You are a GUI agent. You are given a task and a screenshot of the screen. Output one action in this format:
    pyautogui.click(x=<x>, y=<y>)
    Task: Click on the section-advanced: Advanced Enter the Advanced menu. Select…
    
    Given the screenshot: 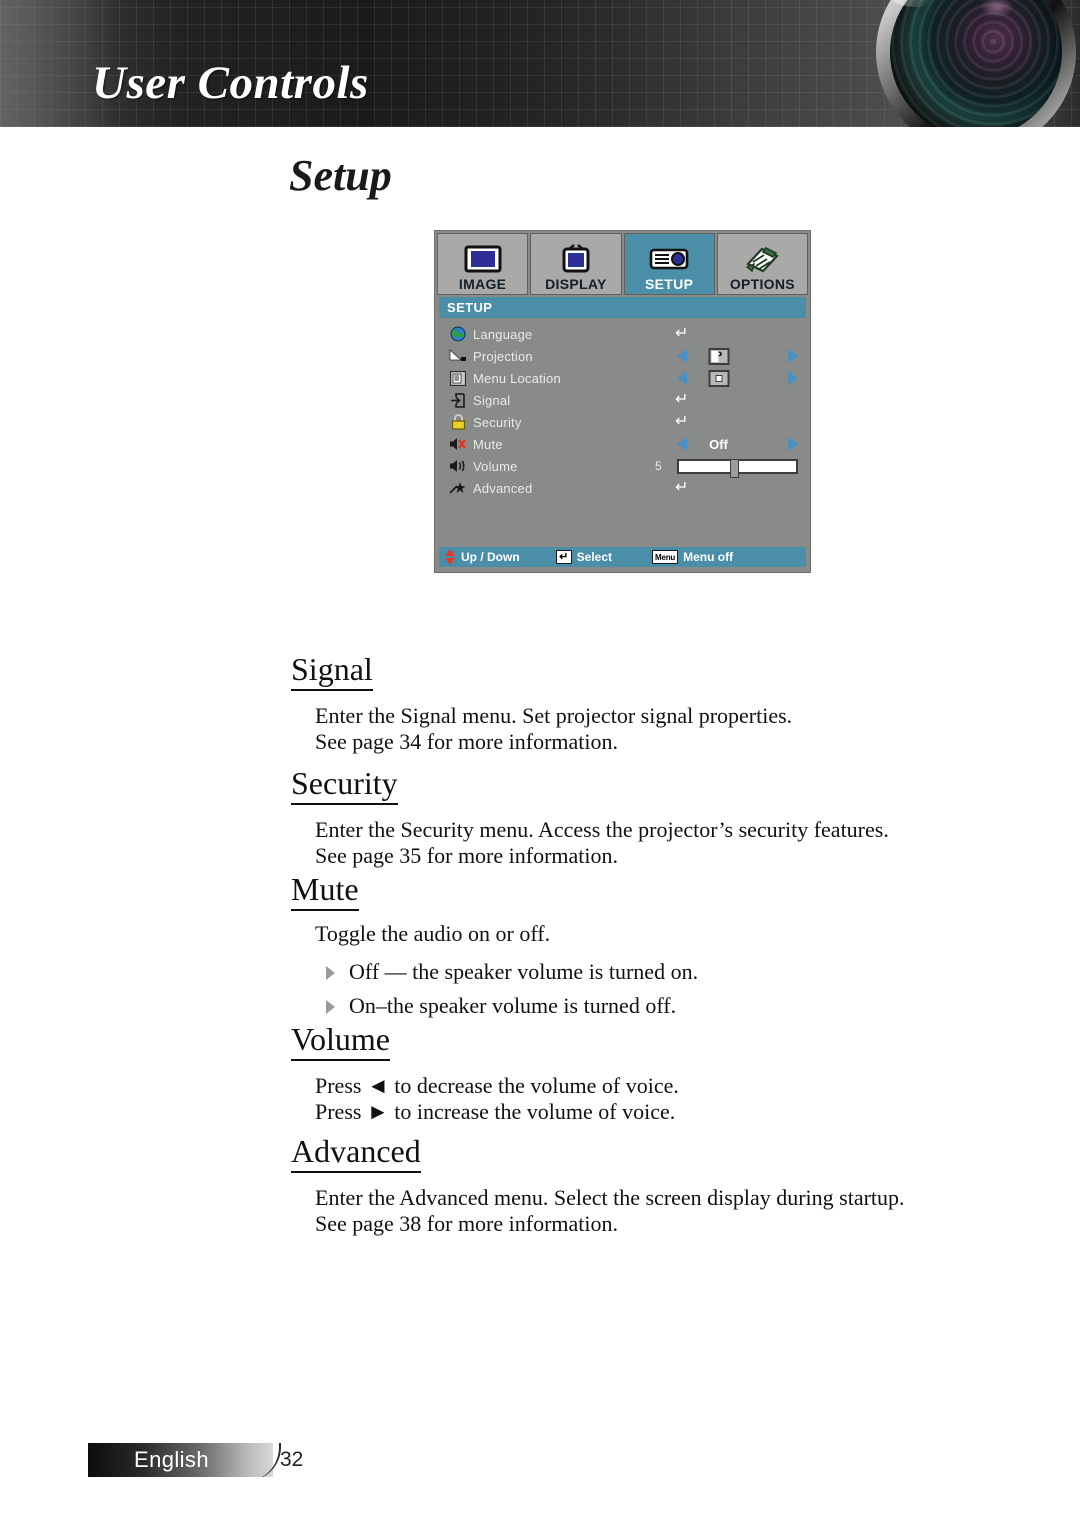 What is the action you would take?
    pyautogui.click(x=540, y=1185)
    